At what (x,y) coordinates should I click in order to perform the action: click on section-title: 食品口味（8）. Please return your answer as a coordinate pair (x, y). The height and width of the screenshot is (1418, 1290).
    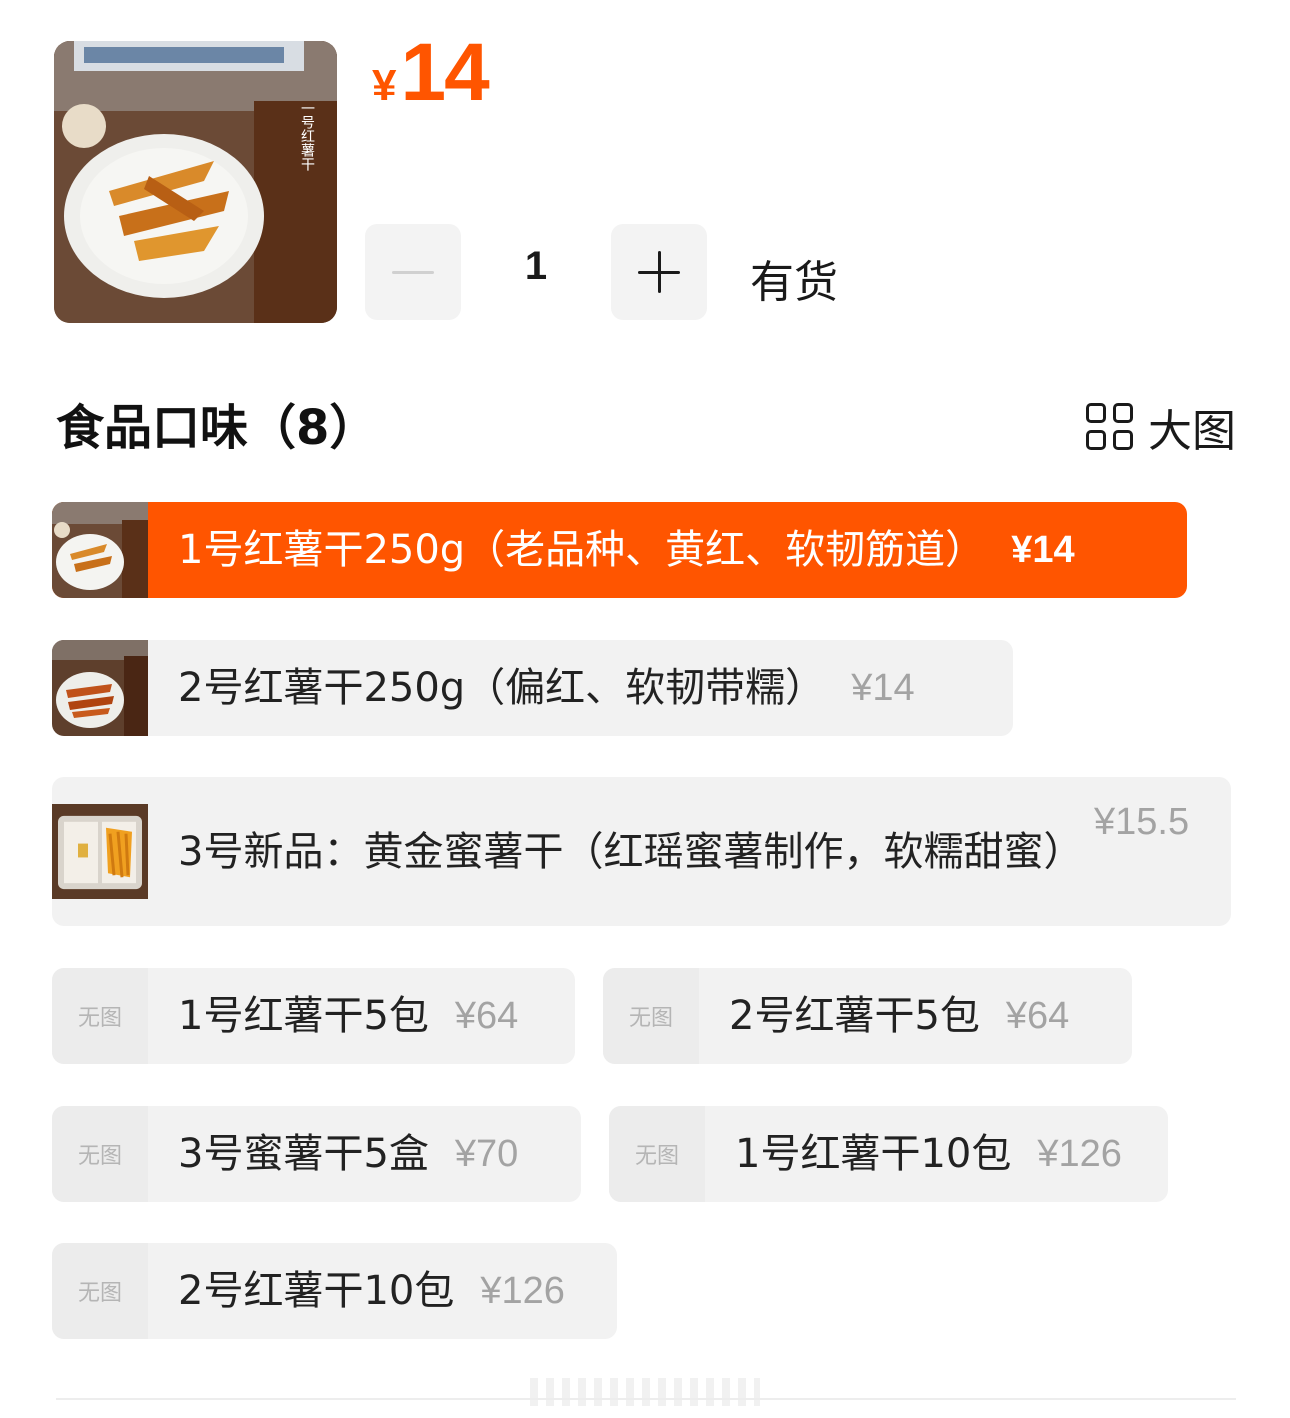
    Looking at the image, I should click on (217, 428).